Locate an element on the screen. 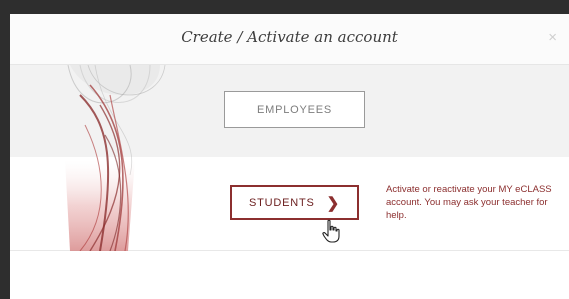 The width and height of the screenshot is (569, 299). students-button: STUDENTS ❯ is located at coordinates (294, 202).